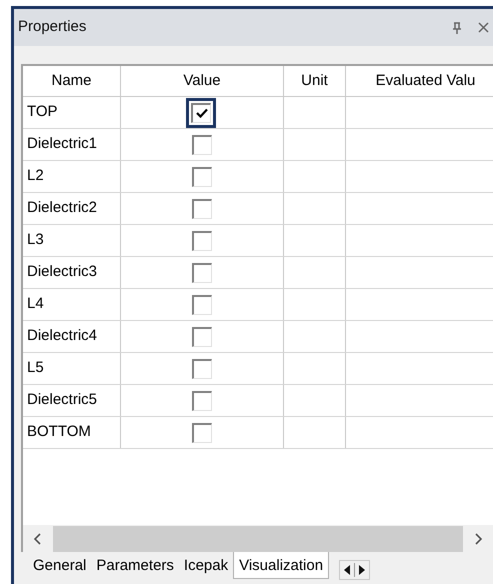 The height and width of the screenshot is (584, 493). Describe the element at coordinates (62, 400) in the screenshot. I see `table-cell-text: Dielectric5` at that location.